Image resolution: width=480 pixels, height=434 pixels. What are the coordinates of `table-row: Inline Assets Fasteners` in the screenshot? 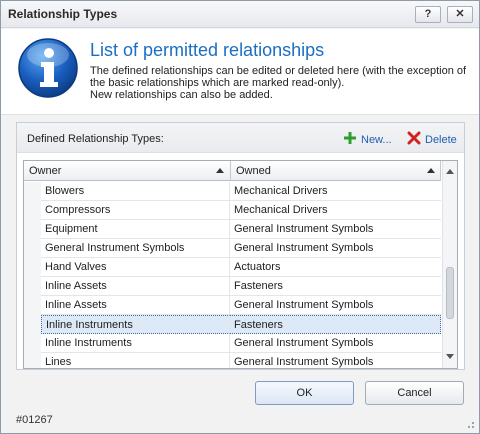 It's located at (232, 286).